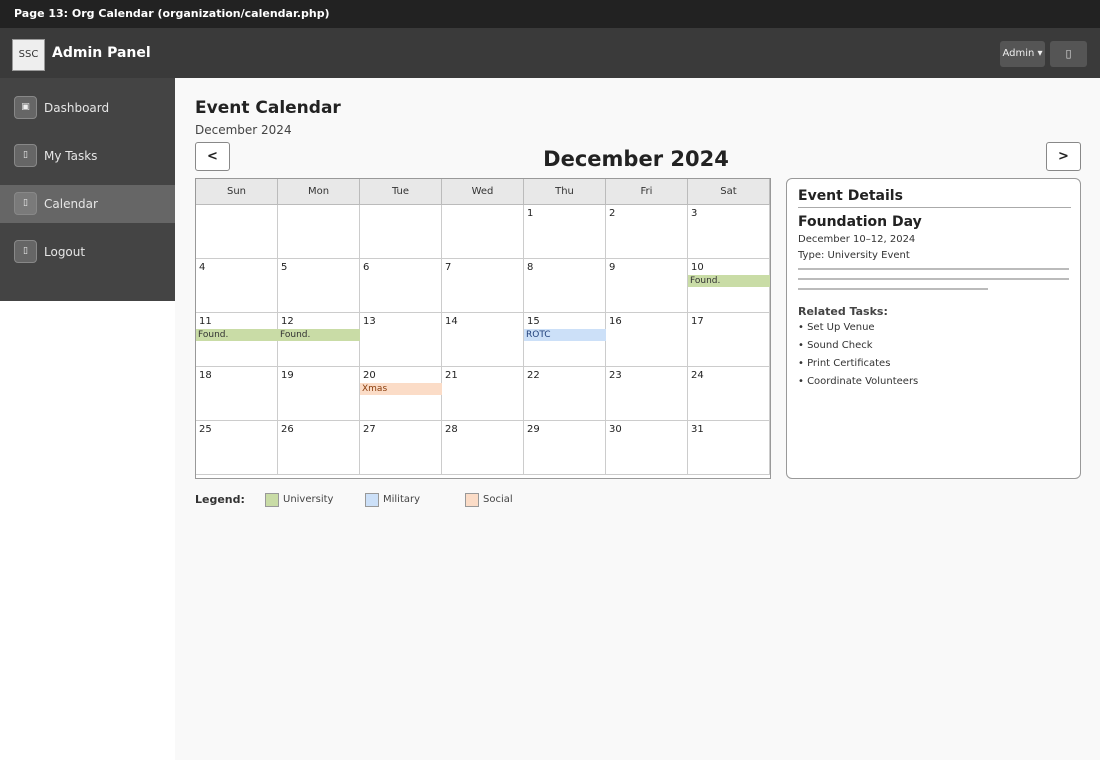 The width and height of the screenshot is (1100, 760). I want to click on day-number: 31, so click(697, 429).